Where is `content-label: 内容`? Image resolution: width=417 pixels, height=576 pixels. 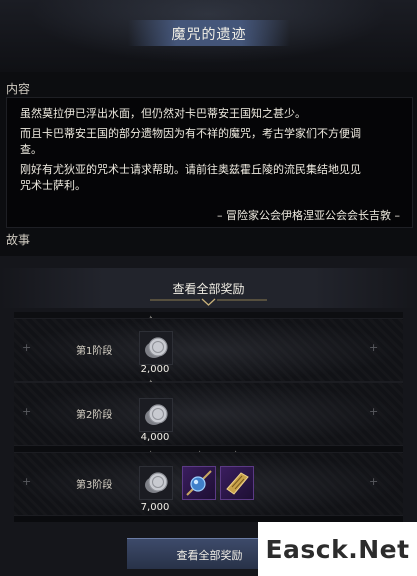
content-label: 内容 is located at coordinates (18, 89).